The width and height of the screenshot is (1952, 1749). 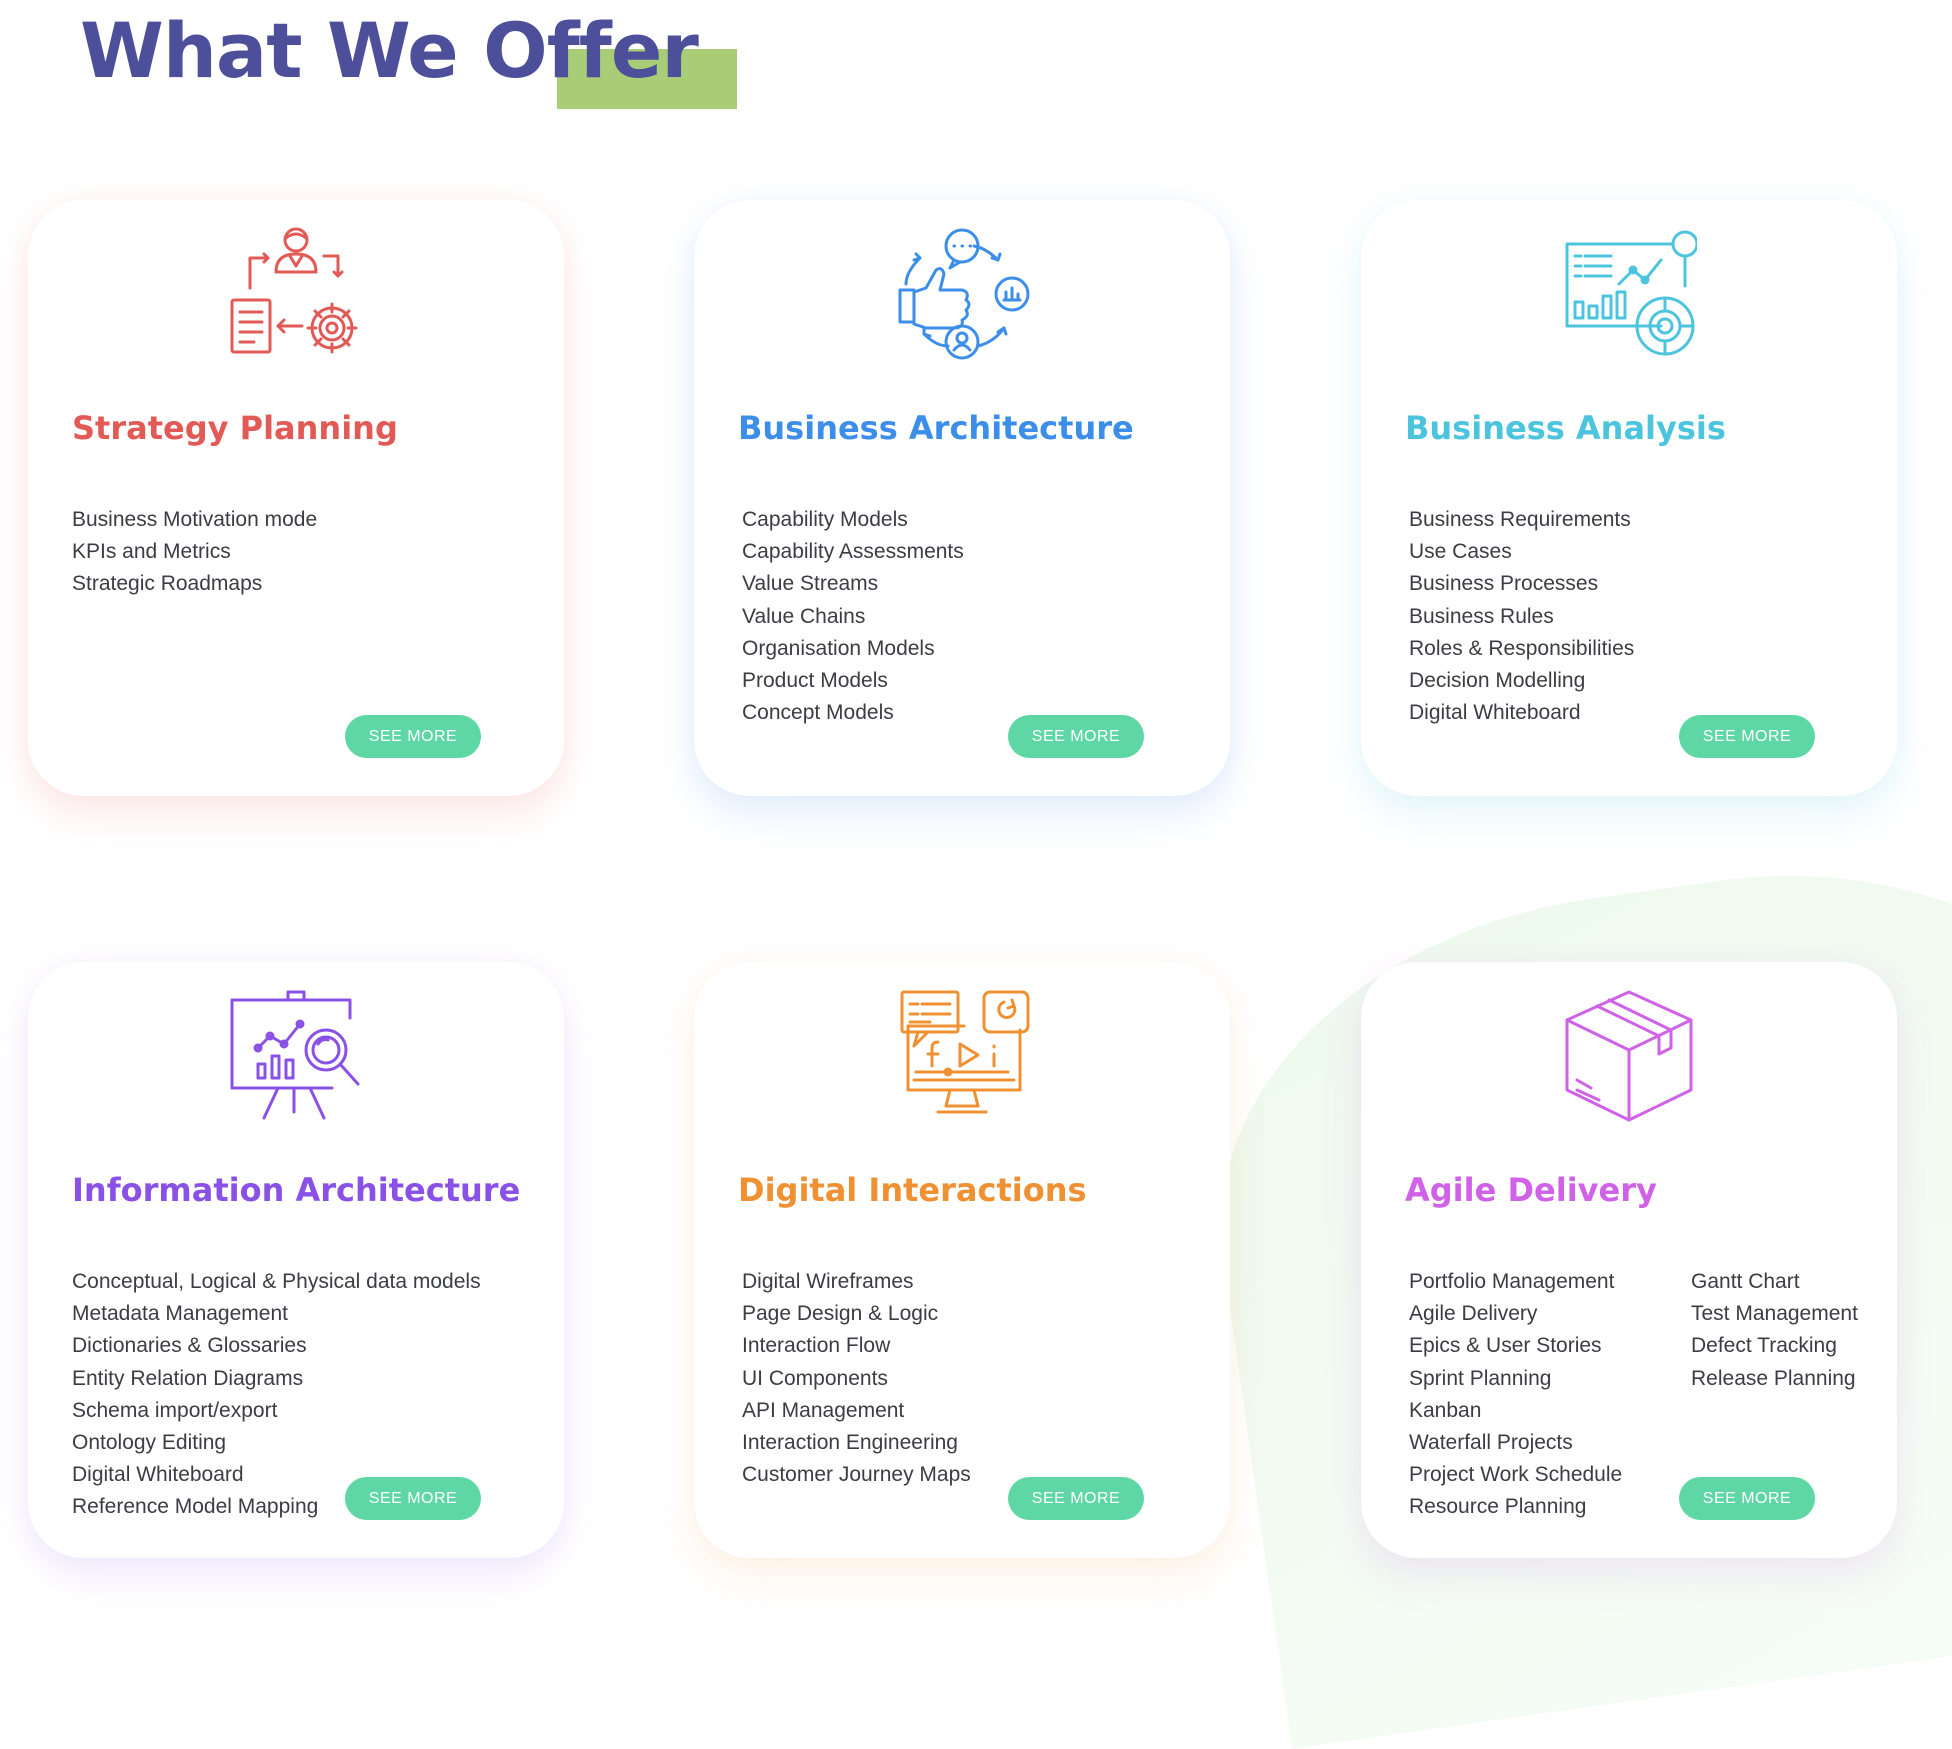 What do you see at coordinates (180, 1314) in the screenshot?
I see `list-item: Metadata Management` at bounding box center [180, 1314].